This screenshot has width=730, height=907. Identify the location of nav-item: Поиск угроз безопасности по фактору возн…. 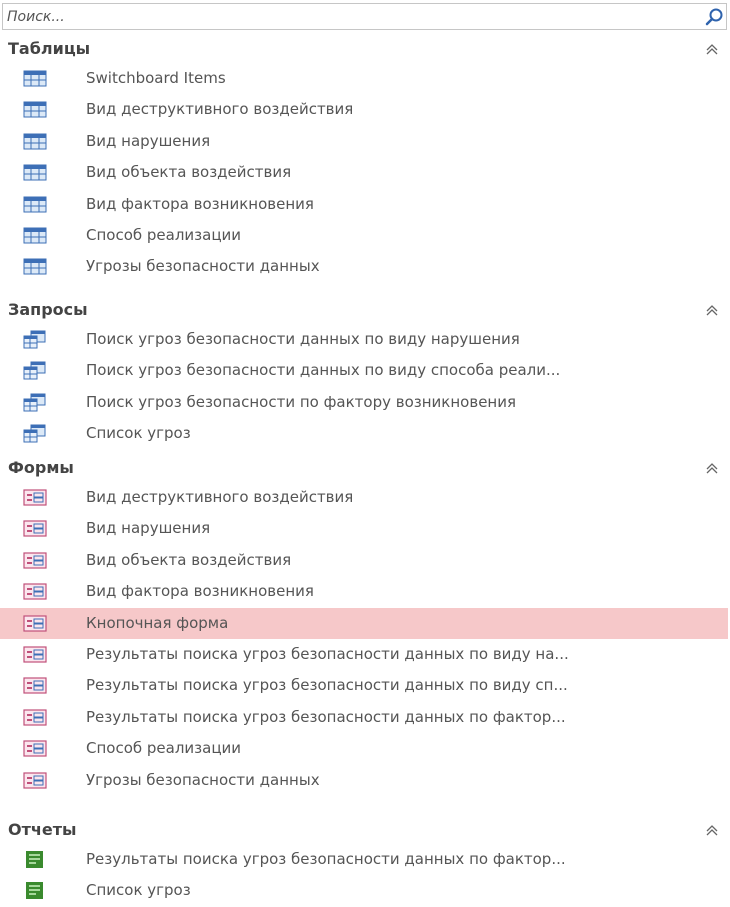
(364, 402).